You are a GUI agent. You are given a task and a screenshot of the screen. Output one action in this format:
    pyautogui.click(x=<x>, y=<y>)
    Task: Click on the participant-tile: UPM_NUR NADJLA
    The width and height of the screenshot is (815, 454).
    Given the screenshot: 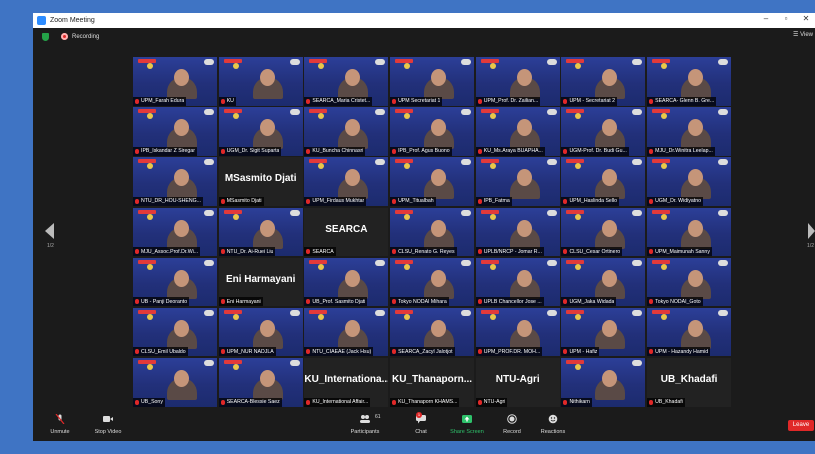 What is the action you would take?
    pyautogui.click(x=260, y=332)
    